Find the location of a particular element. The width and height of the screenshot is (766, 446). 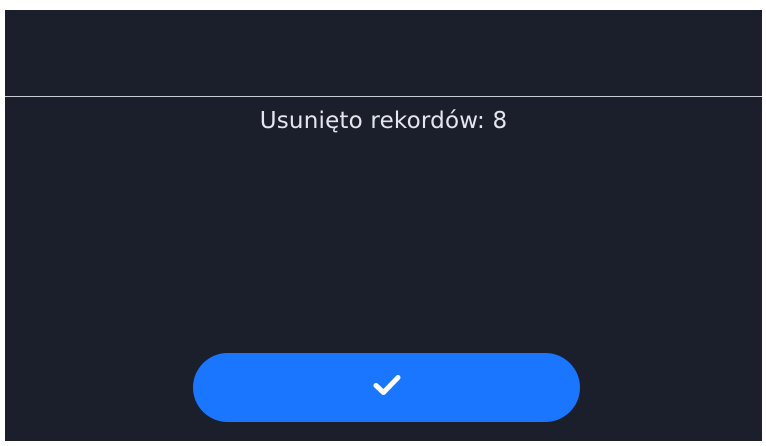

checkmark-icon is located at coordinates (387, 387).